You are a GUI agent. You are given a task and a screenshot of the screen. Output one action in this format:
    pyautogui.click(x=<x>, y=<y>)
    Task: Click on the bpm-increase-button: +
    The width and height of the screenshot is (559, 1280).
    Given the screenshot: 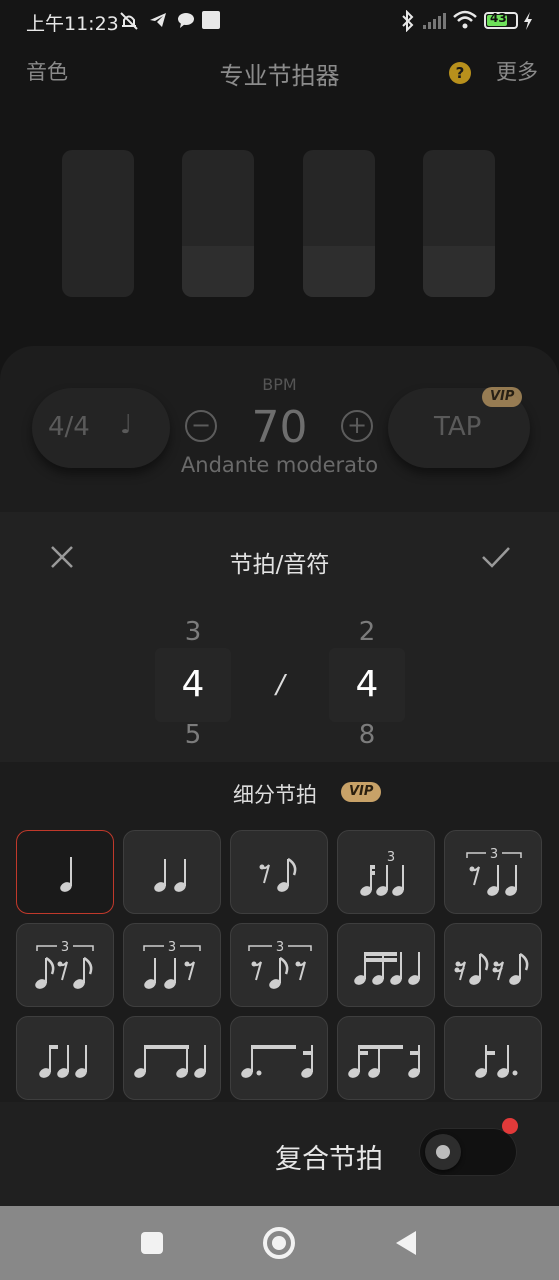 What is the action you would take?
    pyautogui.click(x=357, y=426)
    